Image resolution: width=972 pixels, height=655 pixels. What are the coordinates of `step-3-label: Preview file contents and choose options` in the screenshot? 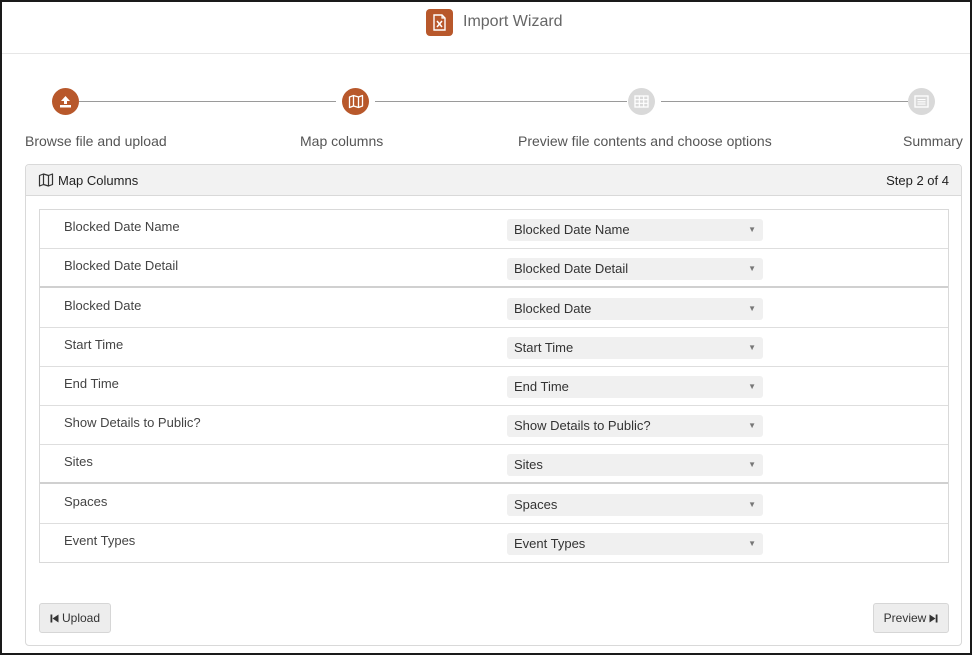 It's located at (645, 141).